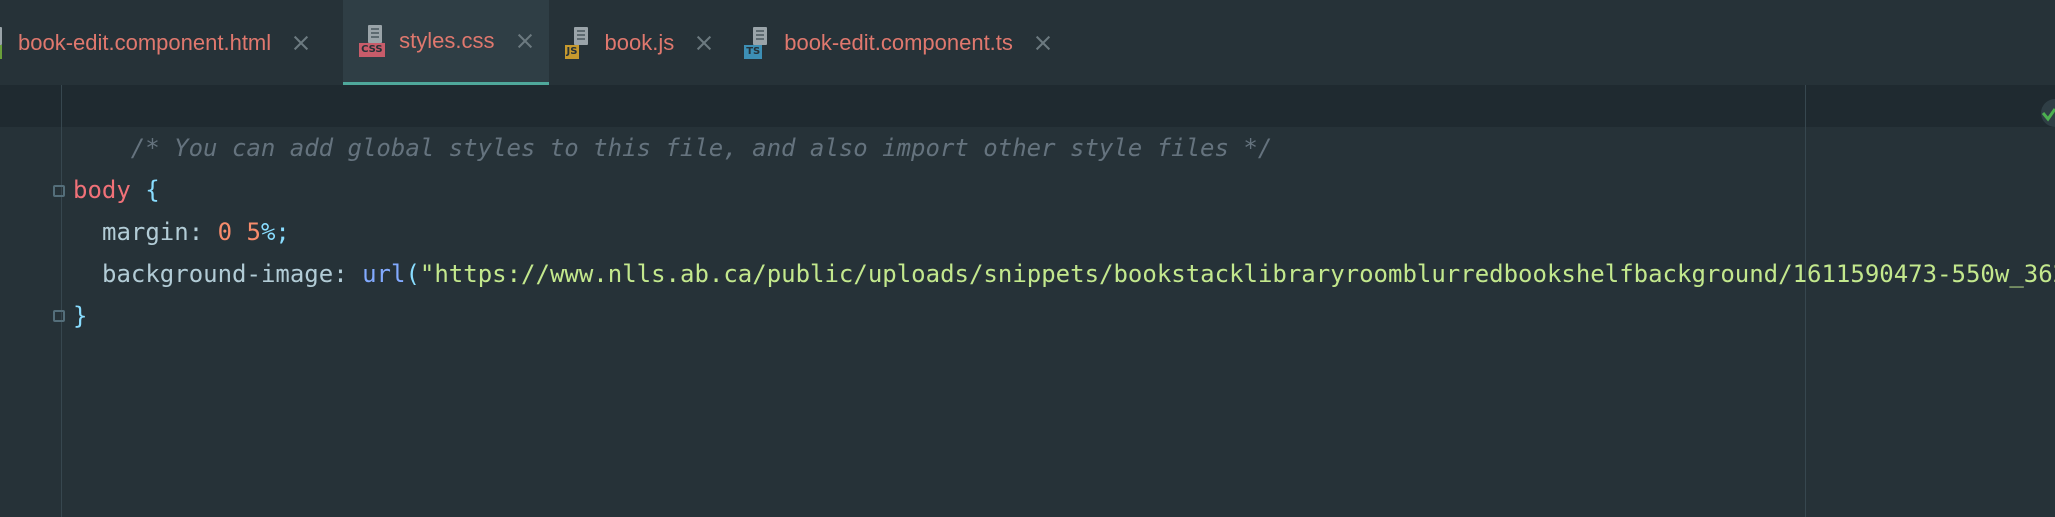 Image resolution: width=2055 pixels, height=517 pixels. I want to click on semicolon: ;, so click(282, 232).